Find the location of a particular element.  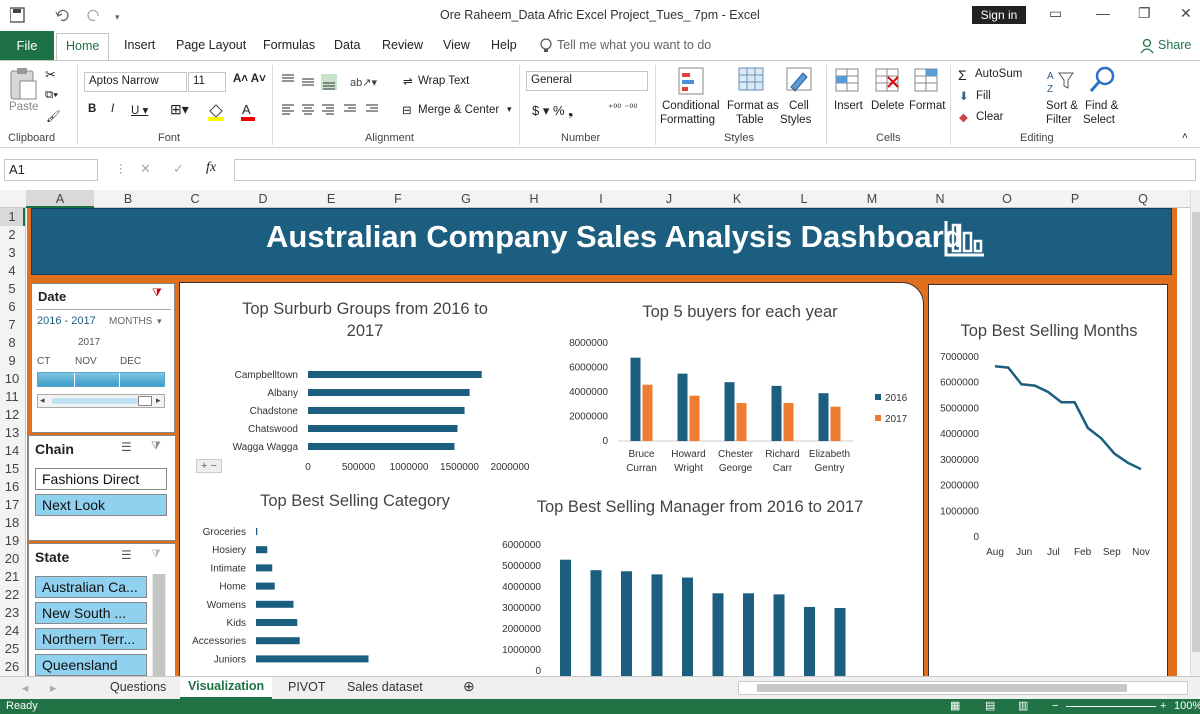

timeline-scrollbar: ◂ ▸ is located at coordinates (101, 401).